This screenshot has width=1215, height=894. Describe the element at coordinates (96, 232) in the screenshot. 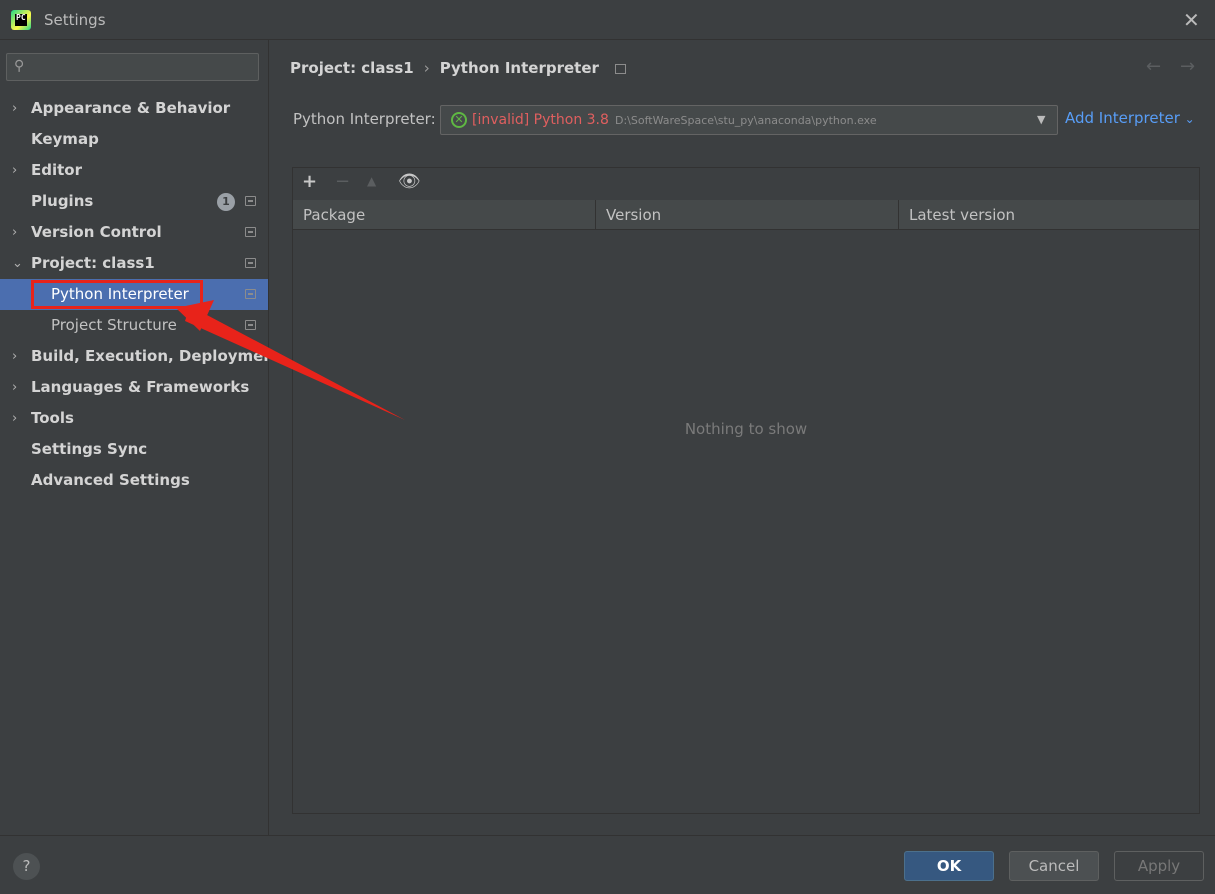

I see `sidebar-item-label: Version Control` at that location.